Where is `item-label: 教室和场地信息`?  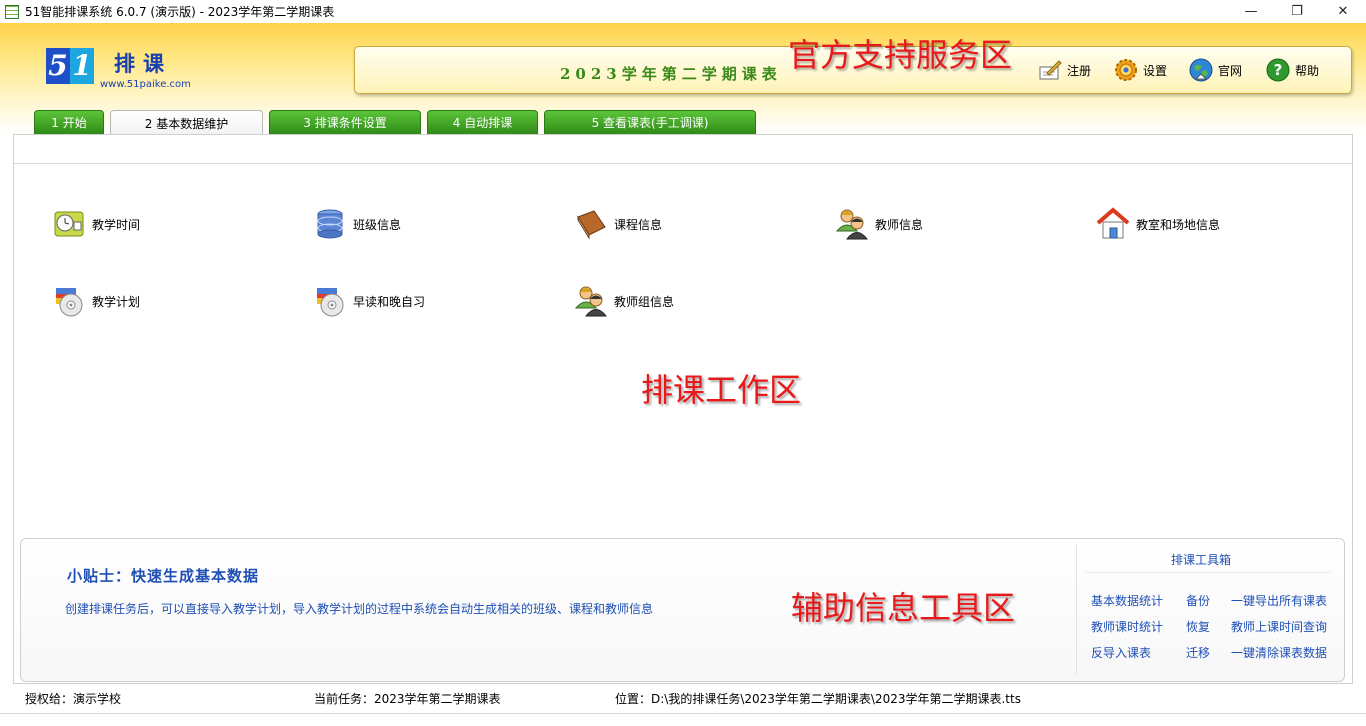
item-label: 教室和场地信息 is located at coordinates (1178, 224).